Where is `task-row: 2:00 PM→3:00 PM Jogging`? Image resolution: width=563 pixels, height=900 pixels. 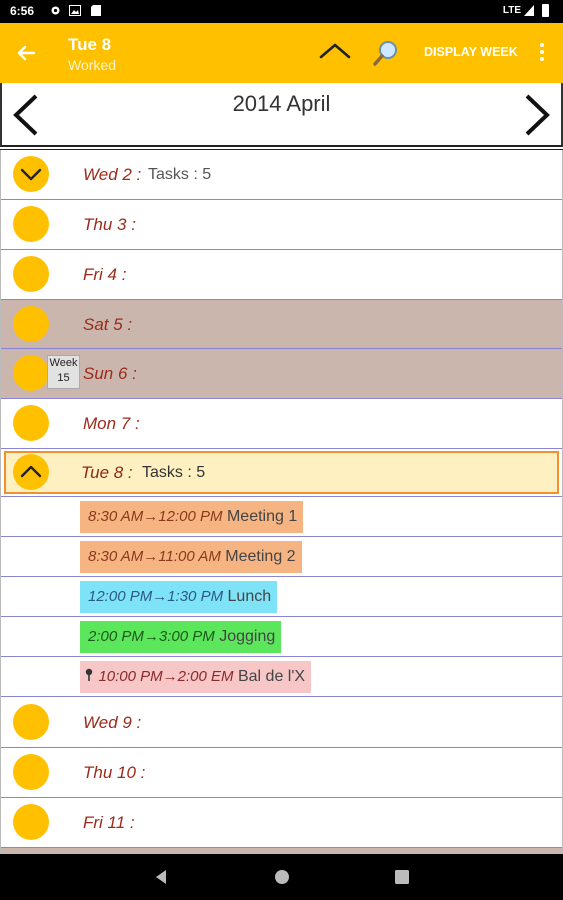 task-row: 2:00 PM→3:00 PM Jogging is located at coordinates (281, 637).